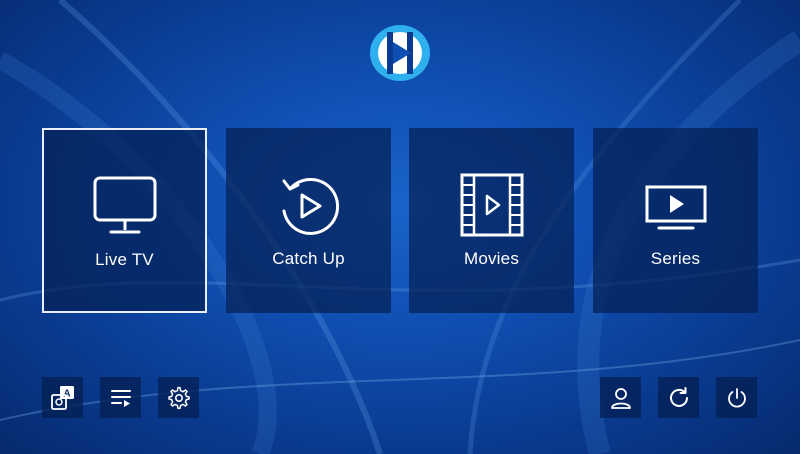 Image resolution: width=800 pixels, height=454 pixels. I want to click on catch-up-label: Catch Up, so click(308, 258).